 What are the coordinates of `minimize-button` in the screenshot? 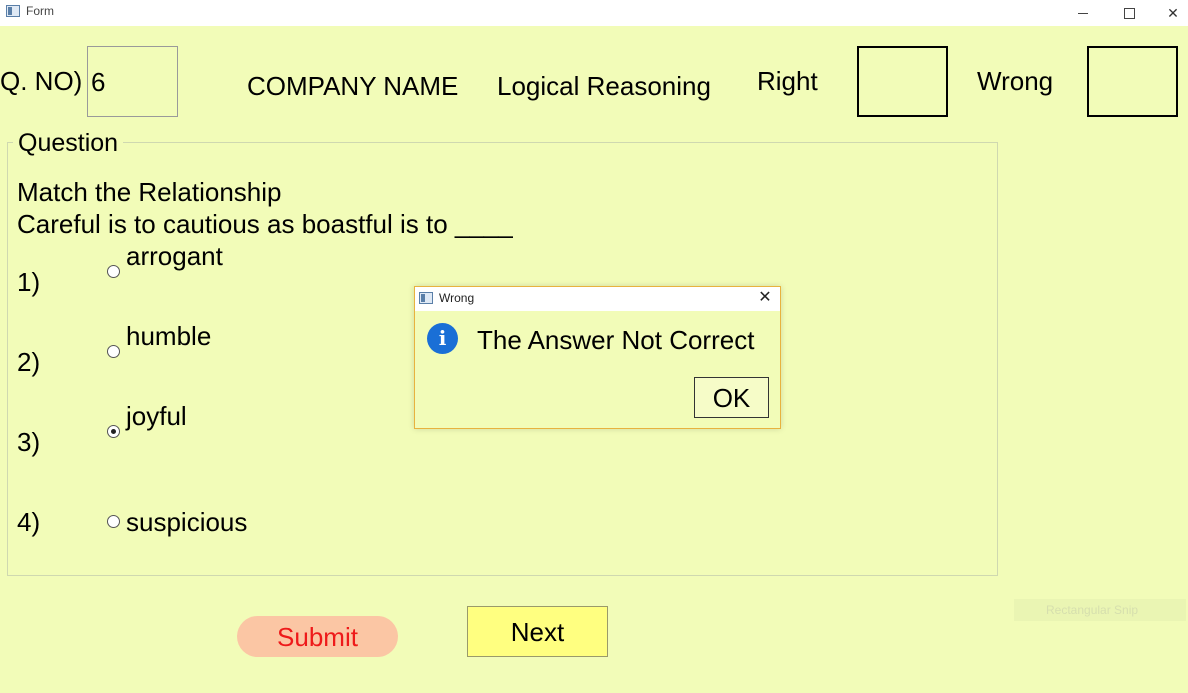 It's located at (1083, 13).